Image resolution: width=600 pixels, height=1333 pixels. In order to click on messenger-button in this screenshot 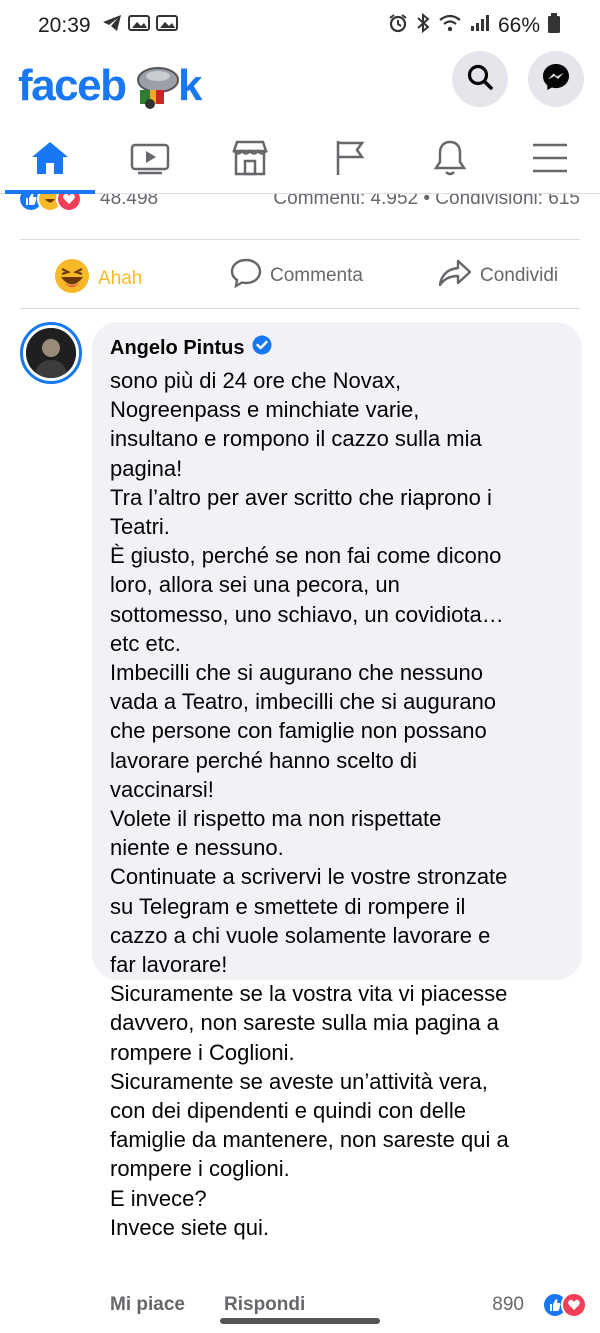, I will do `click(556, 79)`.